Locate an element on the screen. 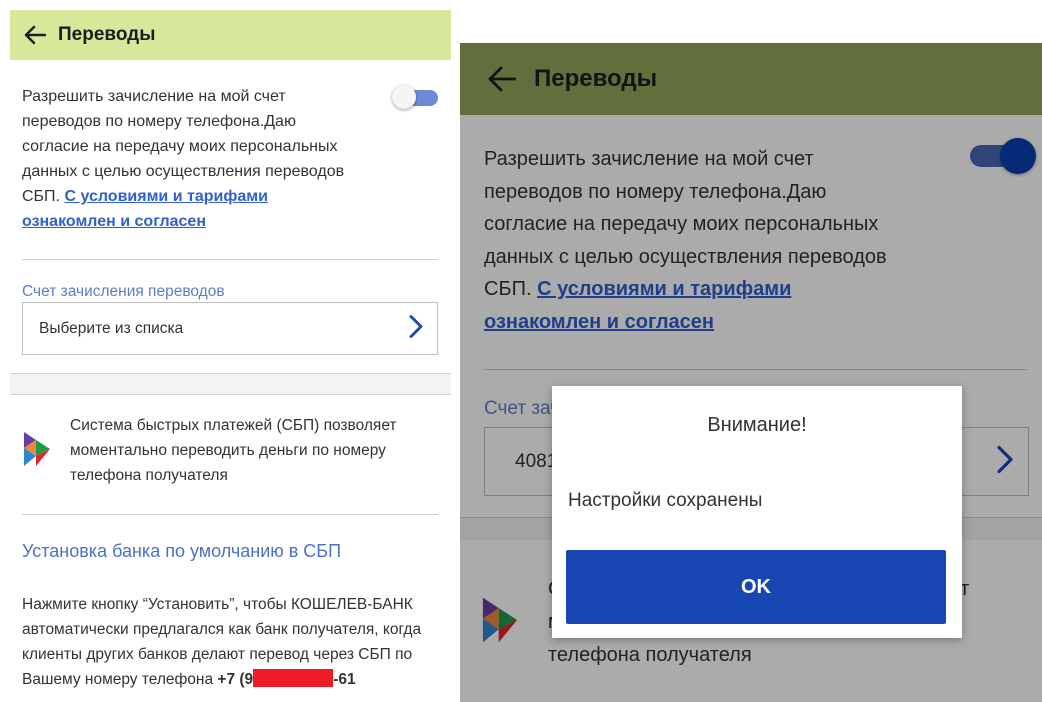 The height and width of the screenshot is (702, 1042). sbp-logo-icon is located at coordinates (37, 451).